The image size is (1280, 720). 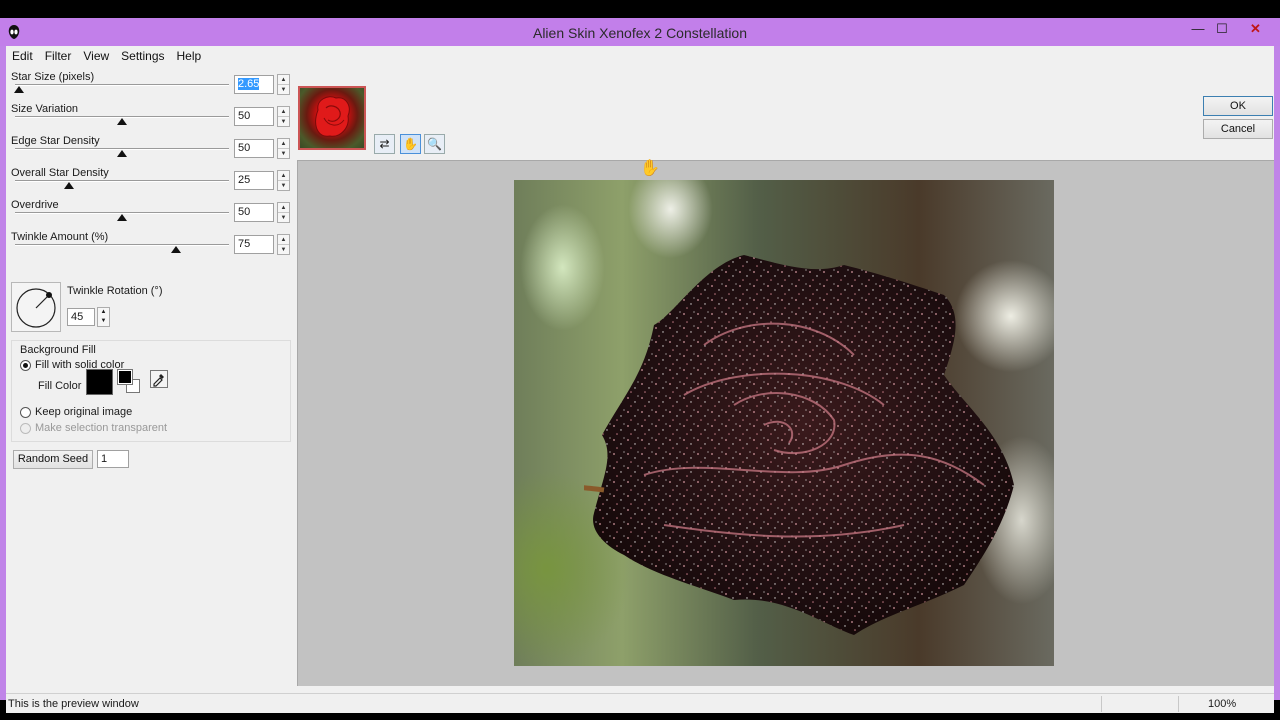 I want to click on star-size-spinner: ▲ ▼, so click(x=283, y=84).